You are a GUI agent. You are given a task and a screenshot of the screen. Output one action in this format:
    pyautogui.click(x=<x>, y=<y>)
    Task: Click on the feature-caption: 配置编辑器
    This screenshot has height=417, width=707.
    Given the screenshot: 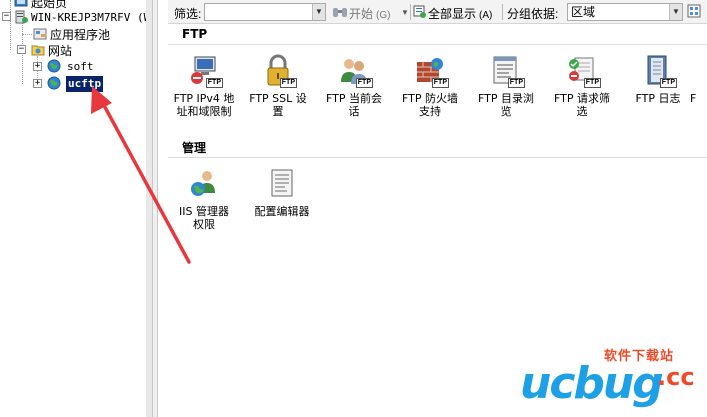 What is the action you would take?
    pyautogui.click(x=282, y=211)
    